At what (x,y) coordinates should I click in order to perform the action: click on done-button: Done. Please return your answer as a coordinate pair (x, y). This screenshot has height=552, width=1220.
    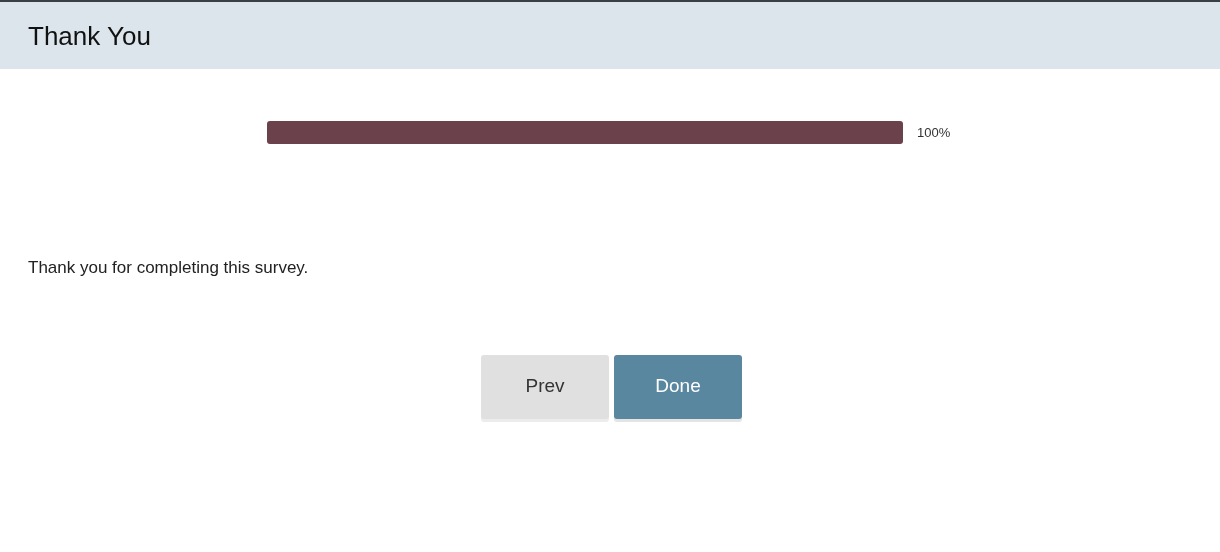
    Looking at the image, I should click on (678, 386).